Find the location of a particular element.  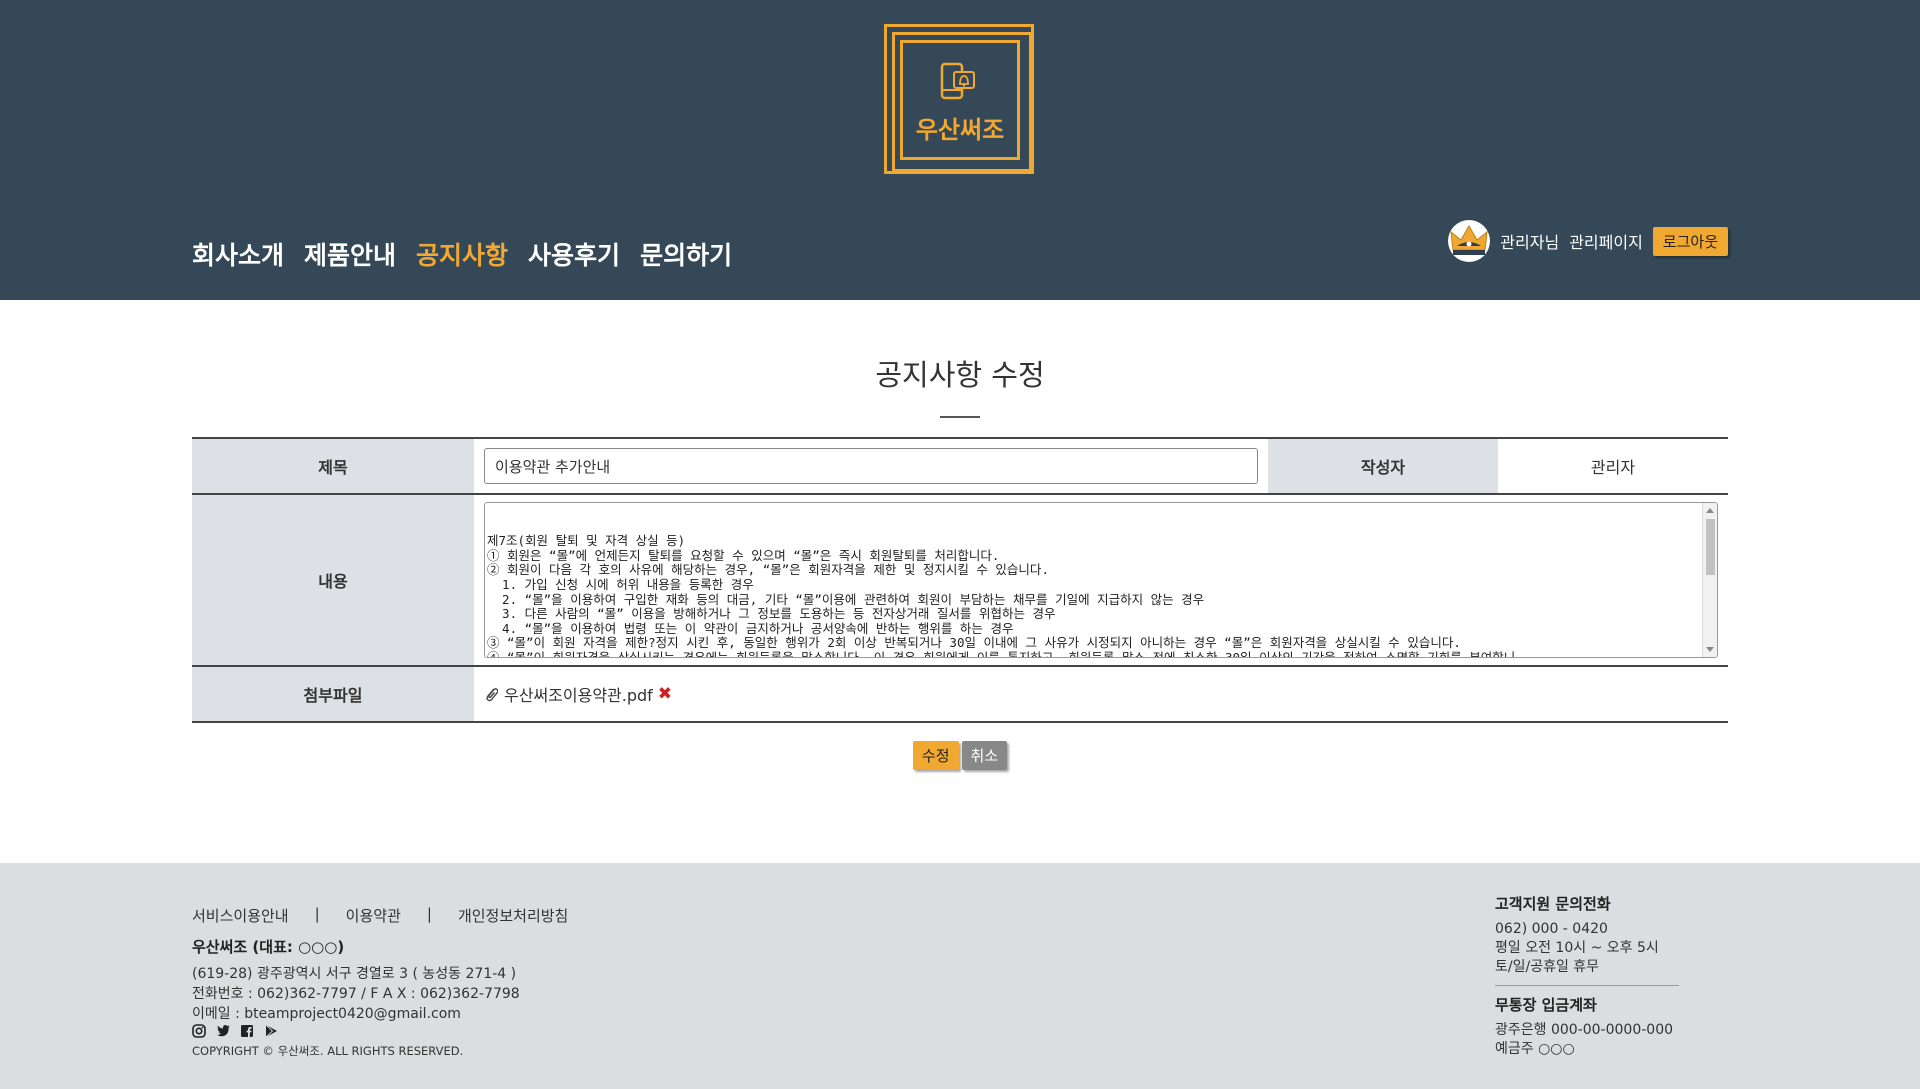

site-logo: 우산써조 is located at coordinates (960, 100).